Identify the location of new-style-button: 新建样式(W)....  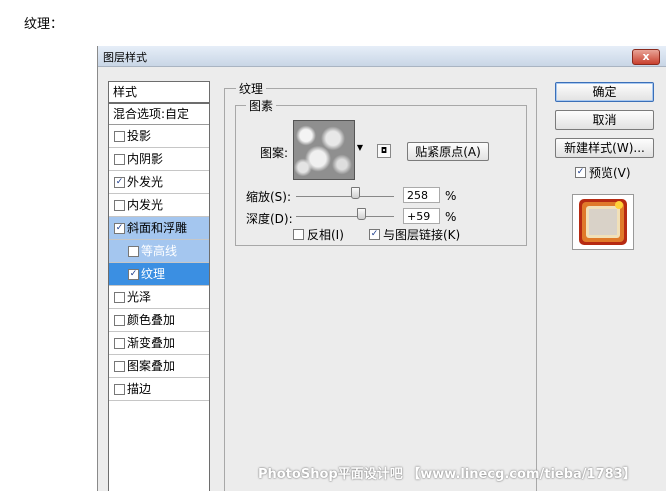
(604, 148).